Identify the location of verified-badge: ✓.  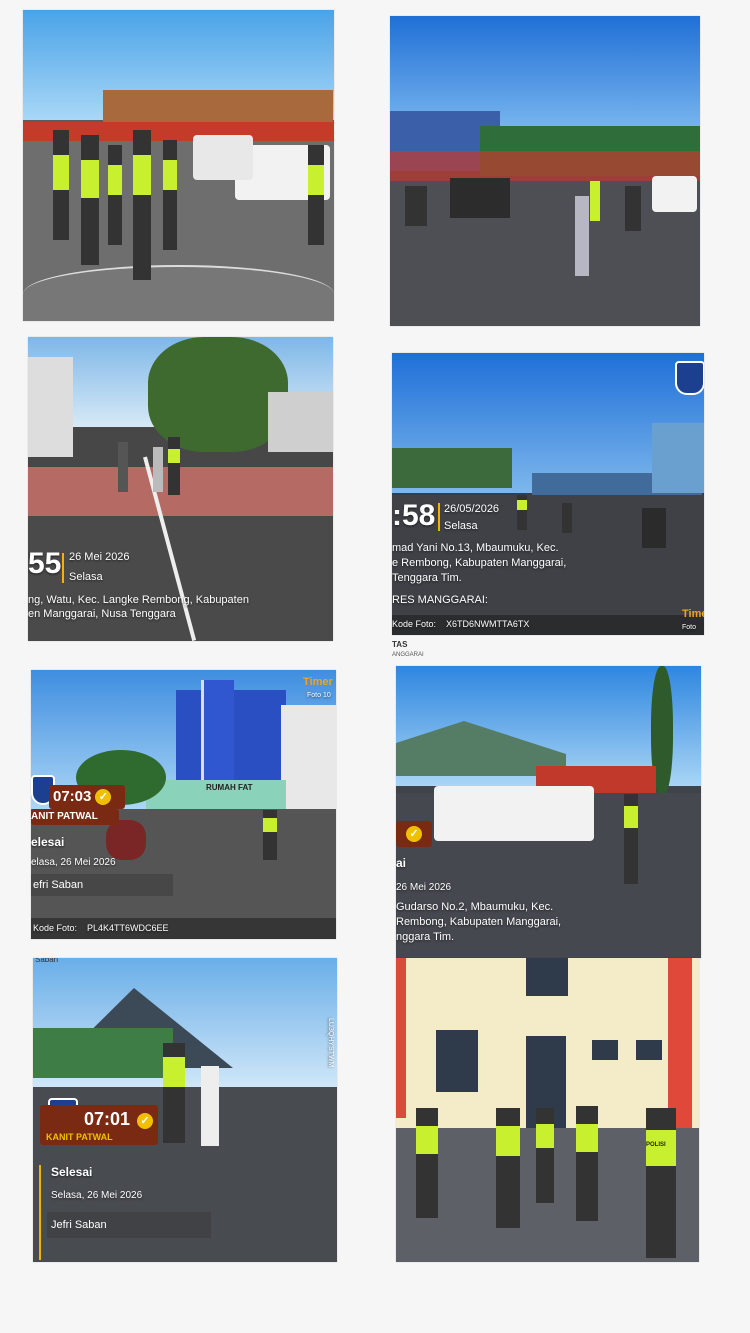
(414, 834).